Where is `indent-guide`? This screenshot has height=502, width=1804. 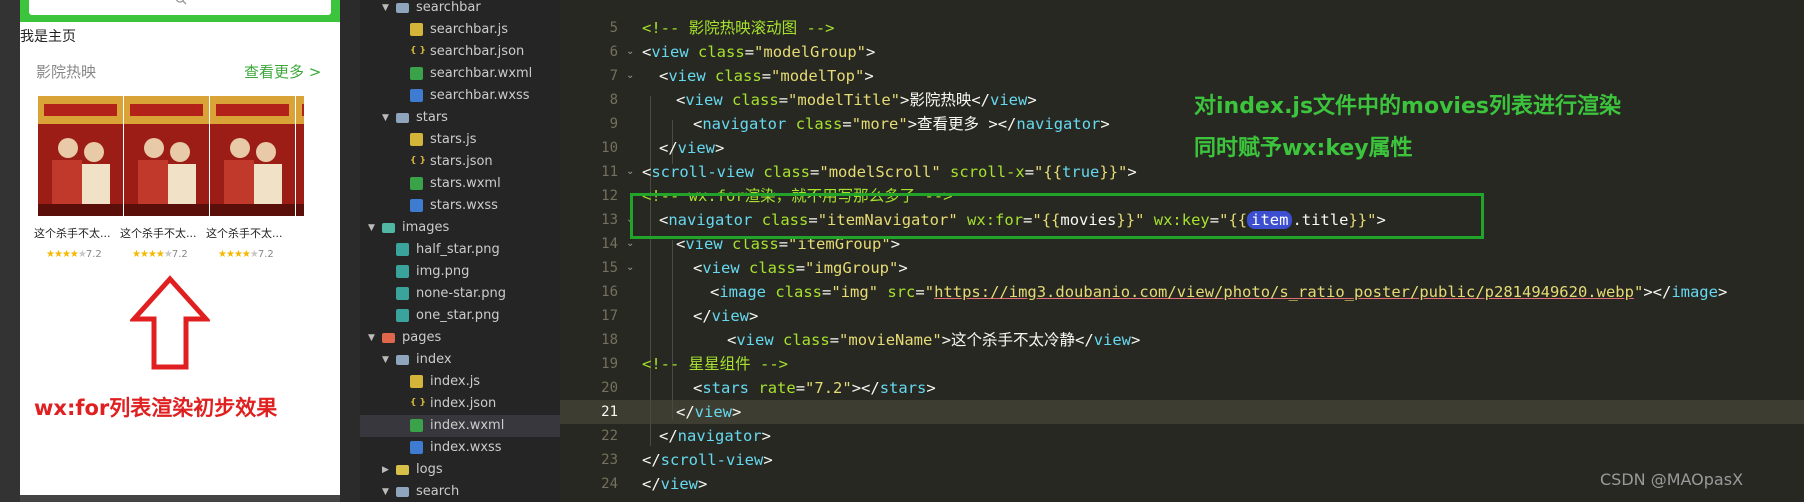 indent-guide is located at coordinates (650, 271).